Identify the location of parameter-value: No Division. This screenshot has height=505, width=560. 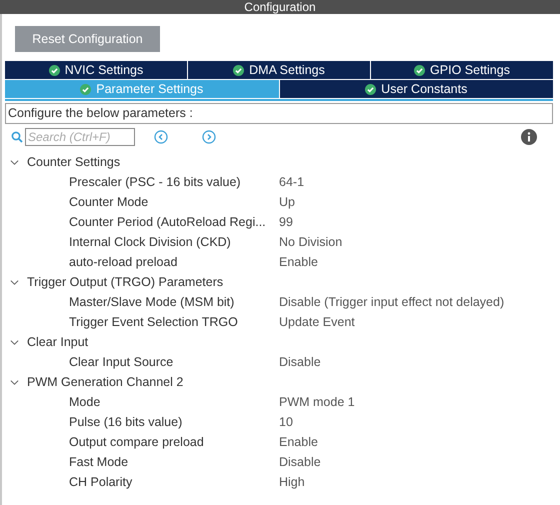
(310, 242).